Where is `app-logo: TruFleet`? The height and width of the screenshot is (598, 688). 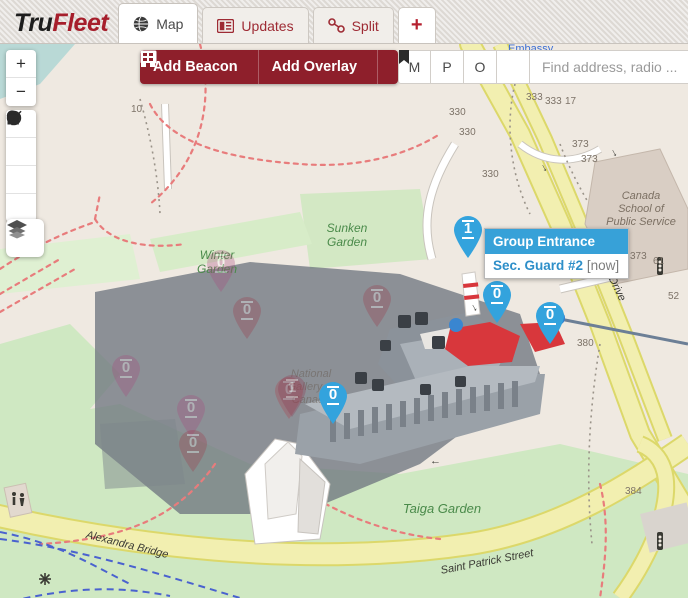 app-logo: TruFleet is located at coordinates (59, 27).